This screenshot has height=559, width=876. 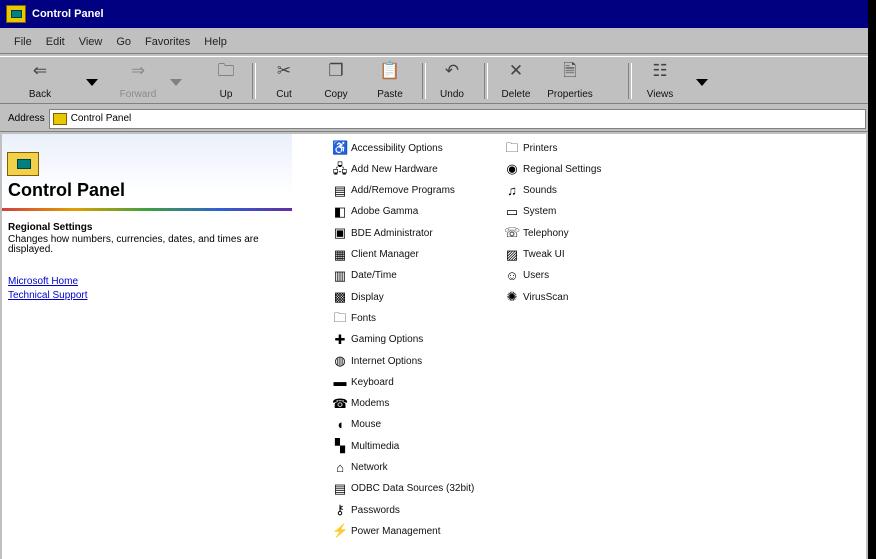 I want to click on properties-button: 🗎 Properties, so click(x=570, y=81).